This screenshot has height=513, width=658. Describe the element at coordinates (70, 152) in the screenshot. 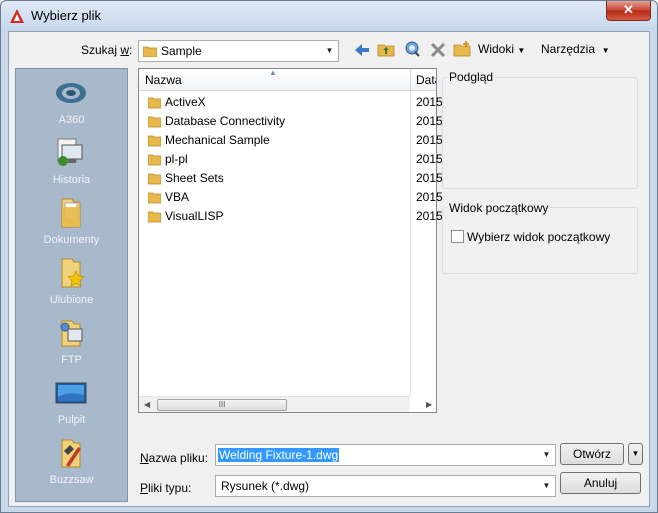

I see `history-icon` at that location.